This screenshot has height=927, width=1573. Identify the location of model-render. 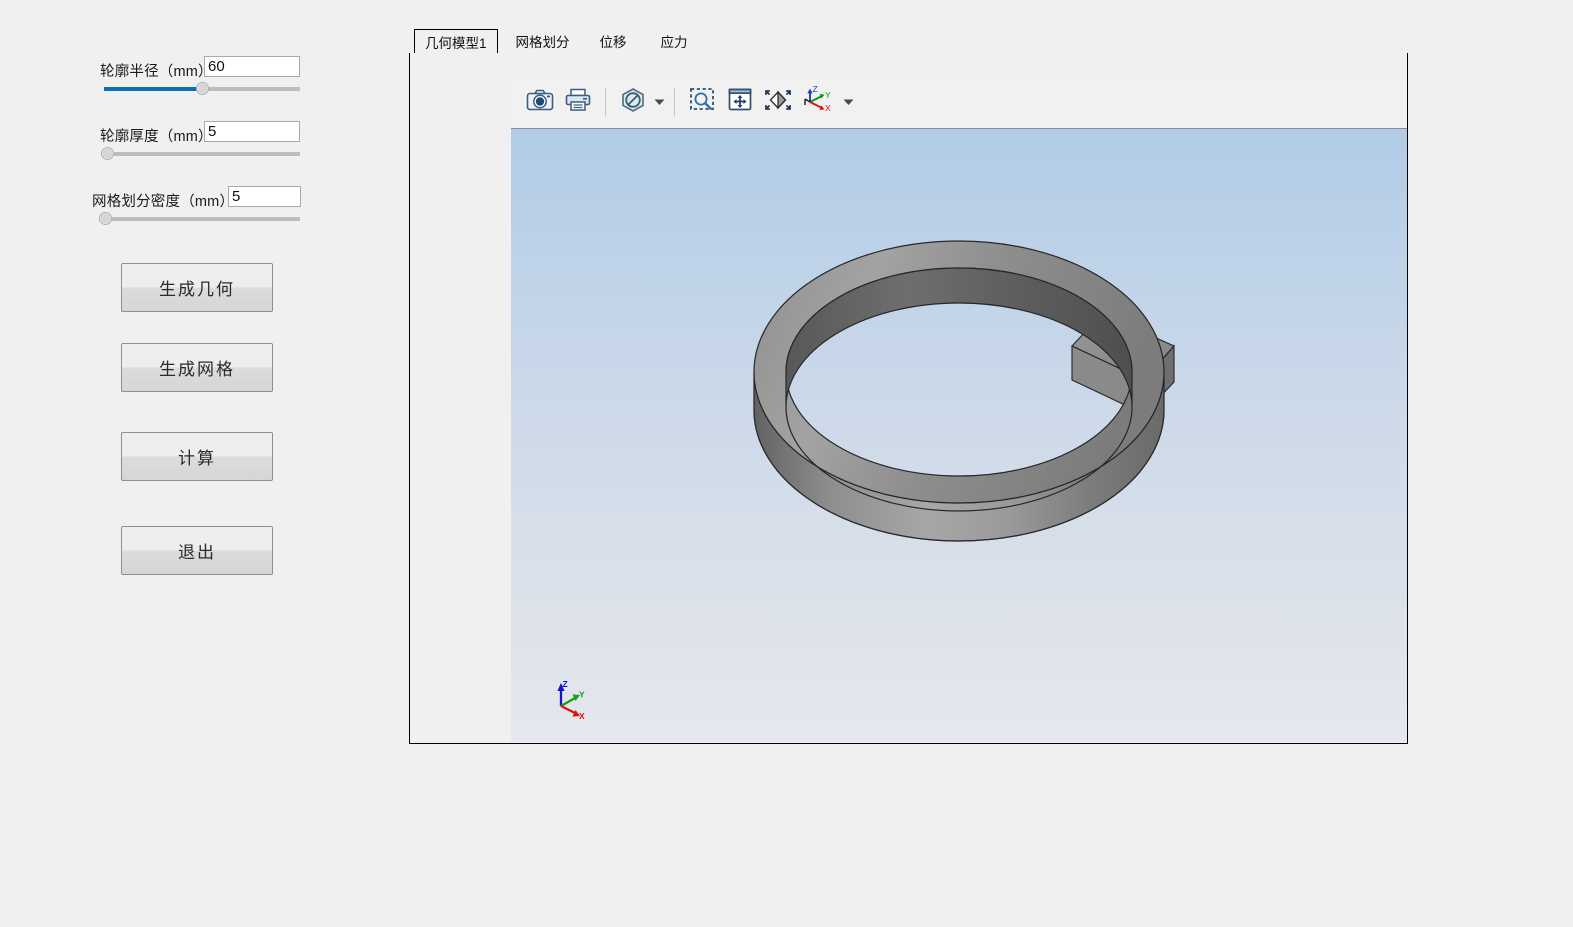
(964, 391).